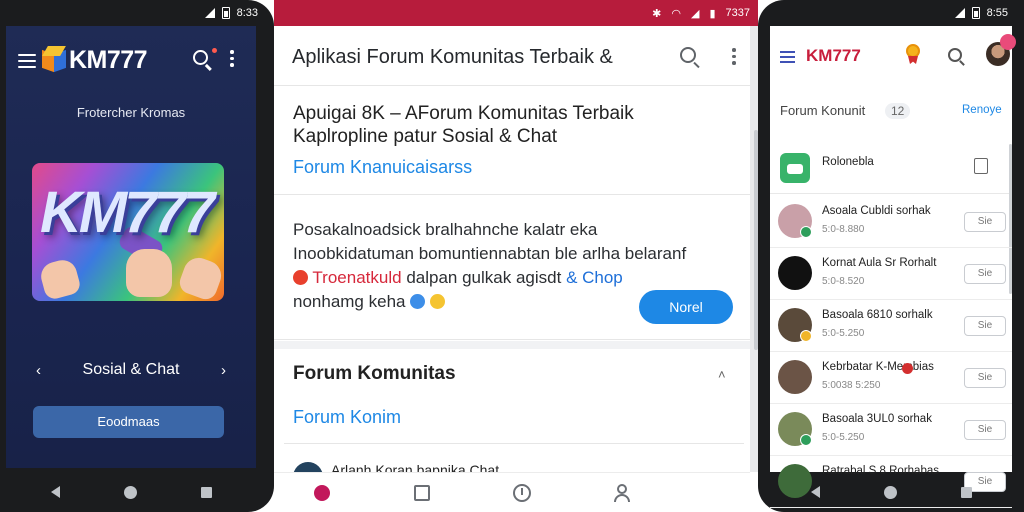  What do you see at coordinates (997, 13) in the screenshot?
I see `status-time: 8:55` at bounding box center [997, 13].